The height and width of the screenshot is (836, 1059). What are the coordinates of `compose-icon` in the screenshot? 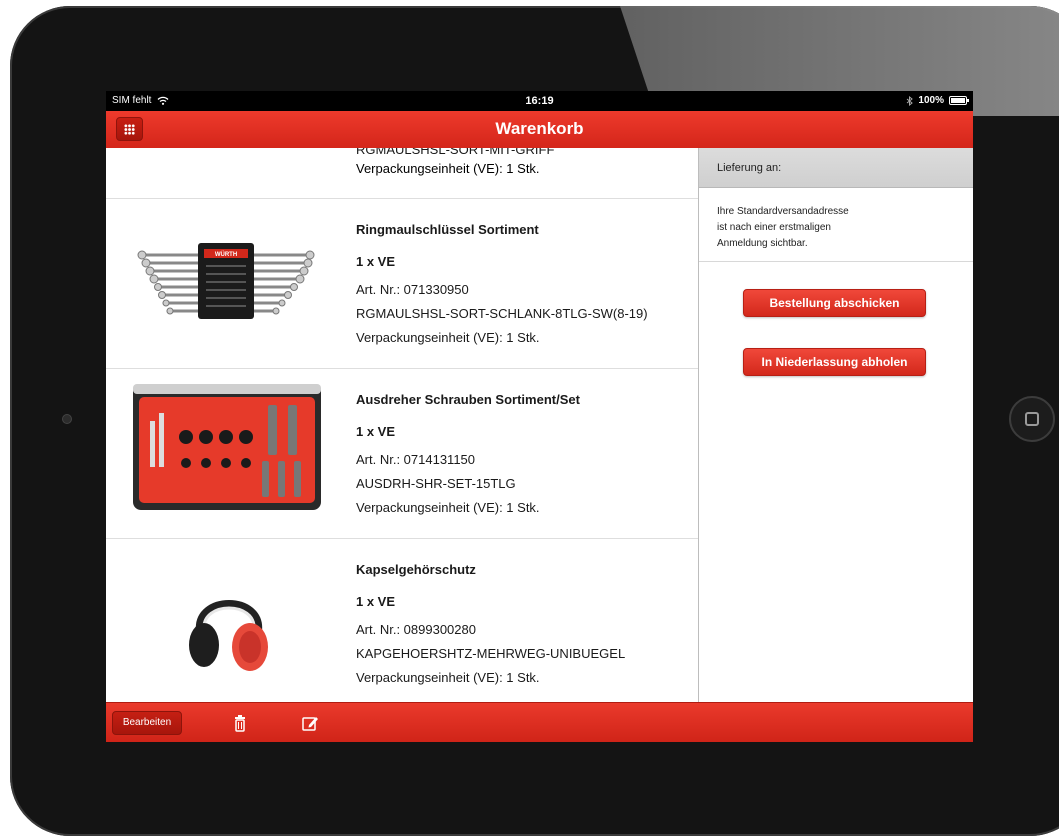 It's located at (310, 723).